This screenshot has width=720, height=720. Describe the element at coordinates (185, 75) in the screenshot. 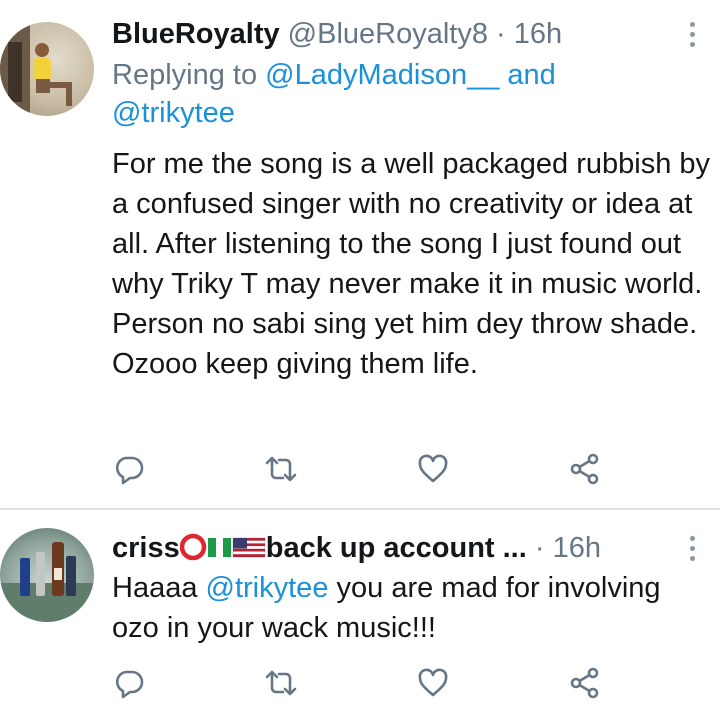

I see `replying-to-label: Replying to` at that location.